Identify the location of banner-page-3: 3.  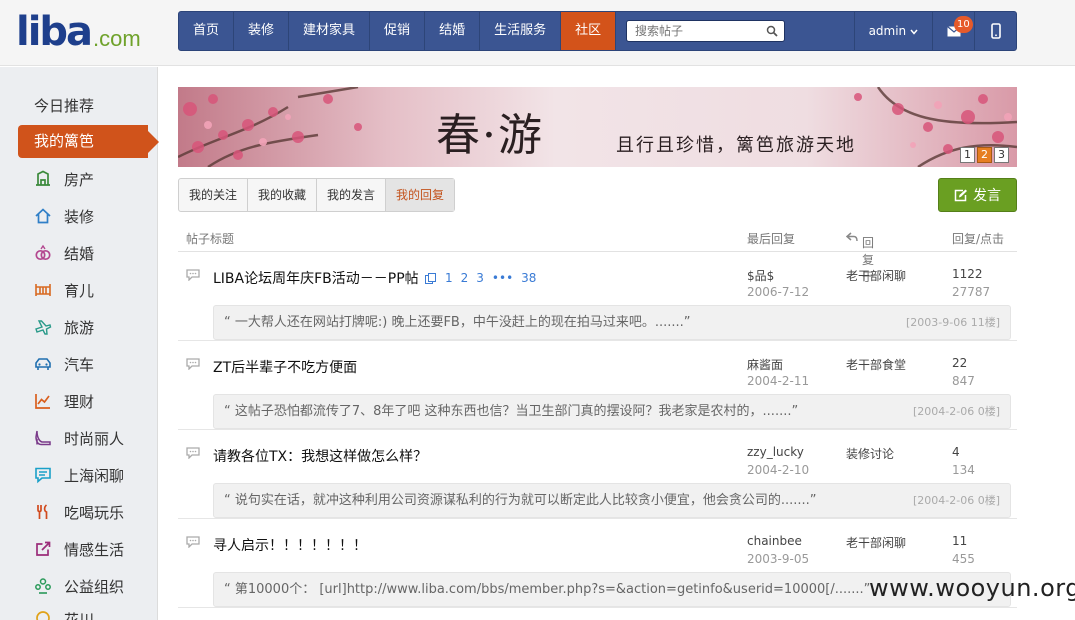
(1001, 155).